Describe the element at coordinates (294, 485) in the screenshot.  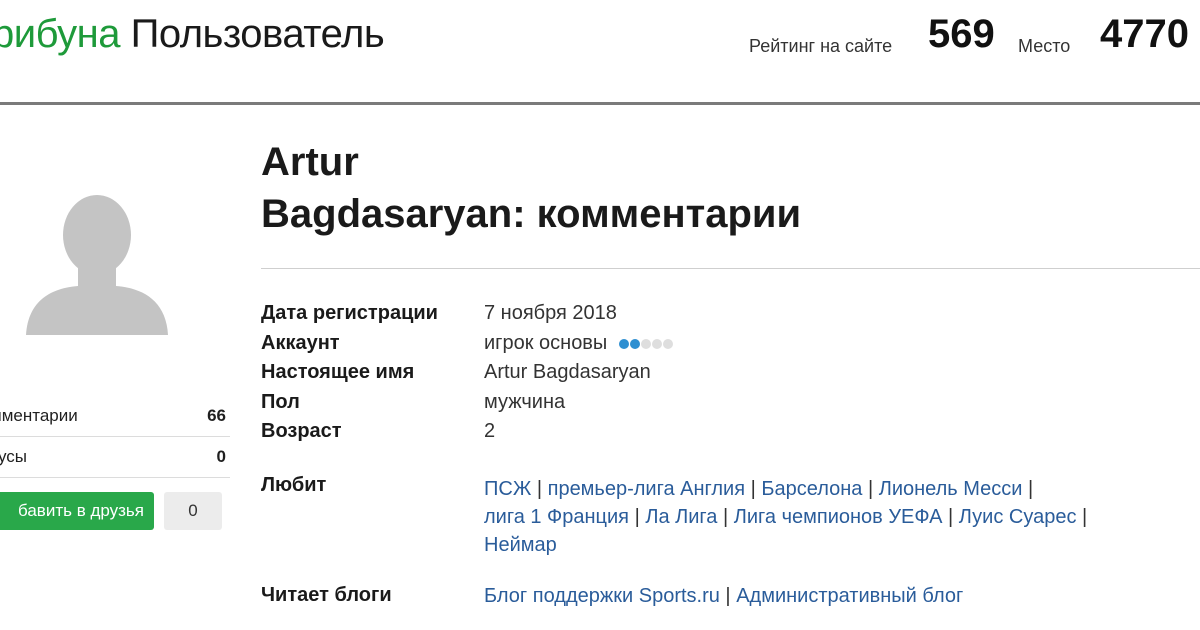
I see `likes-label: Любит` at that location.